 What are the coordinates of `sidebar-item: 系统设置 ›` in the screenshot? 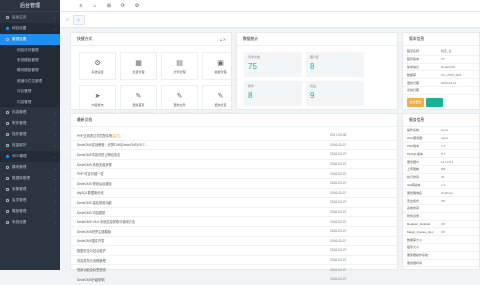 It's located at (30, 222).